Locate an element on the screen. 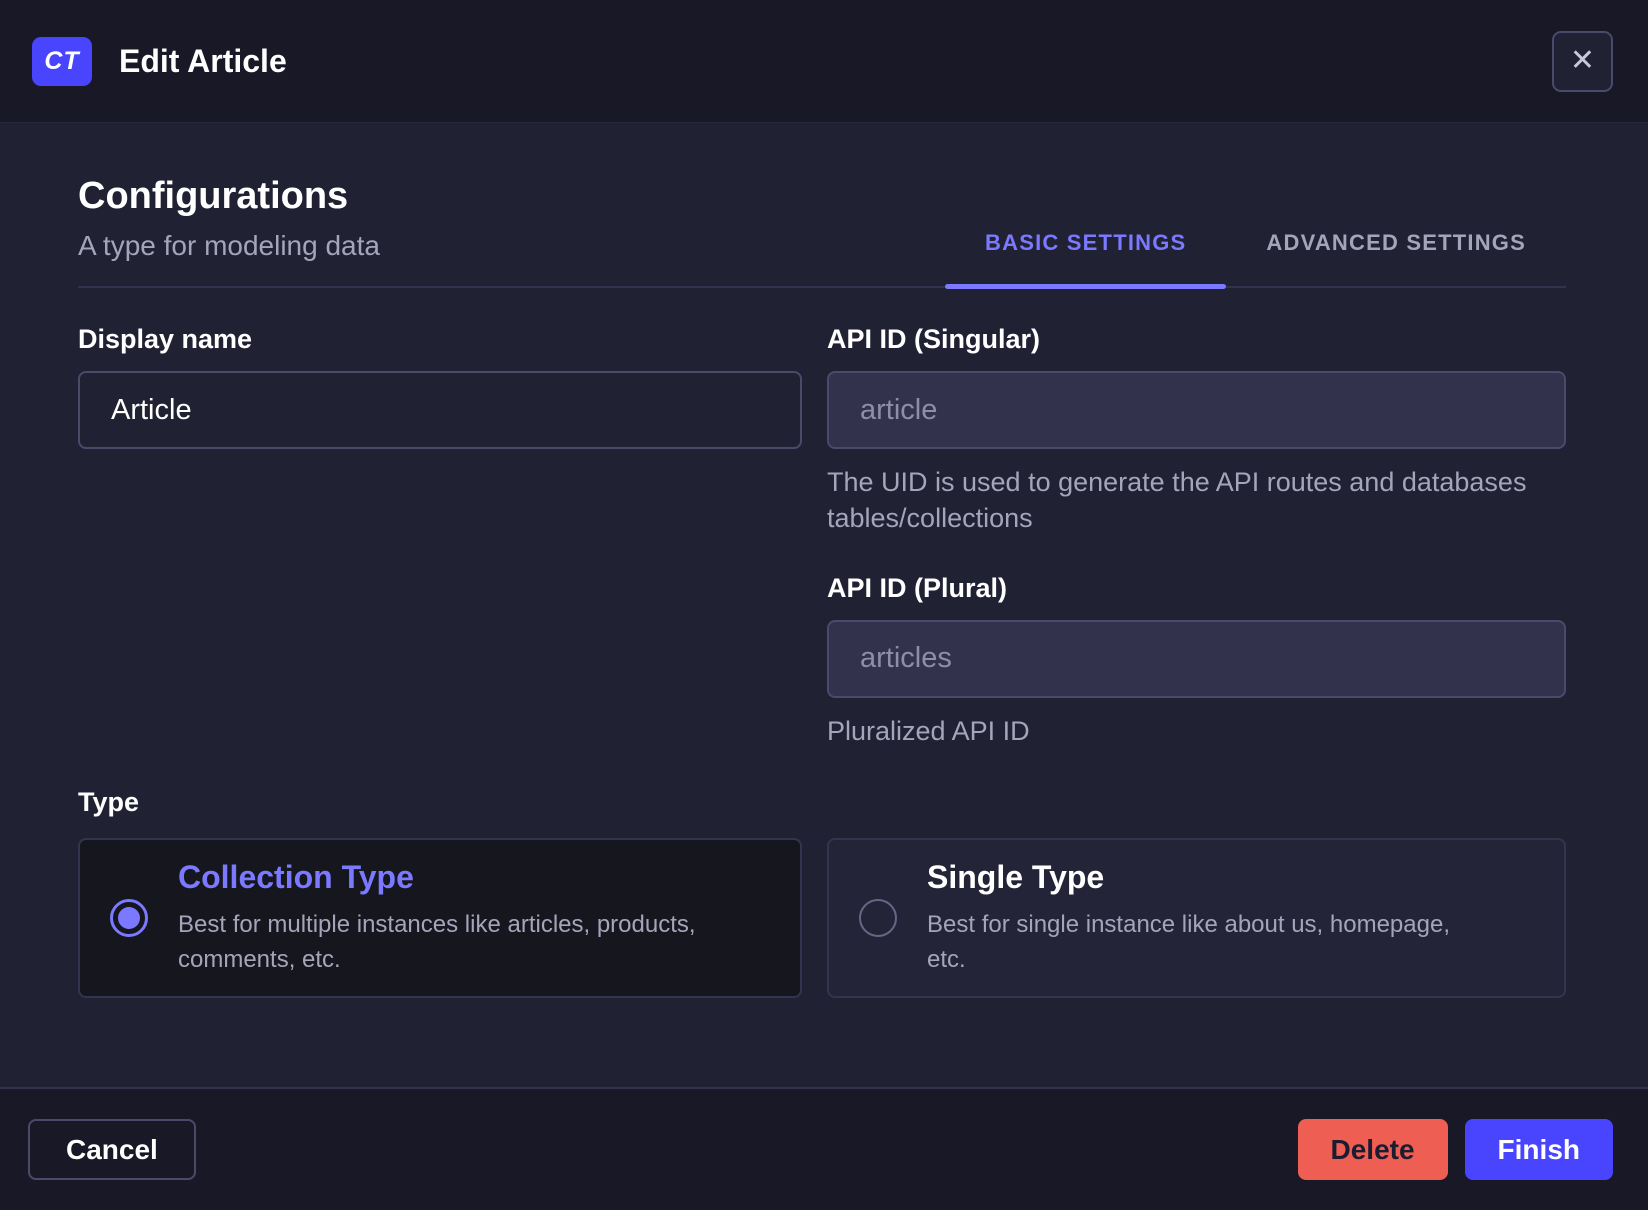 The height and width of the screenshot is (1210, 1648). configurations-subtitle: A type for modeling data is located at coordinates (229, 245).